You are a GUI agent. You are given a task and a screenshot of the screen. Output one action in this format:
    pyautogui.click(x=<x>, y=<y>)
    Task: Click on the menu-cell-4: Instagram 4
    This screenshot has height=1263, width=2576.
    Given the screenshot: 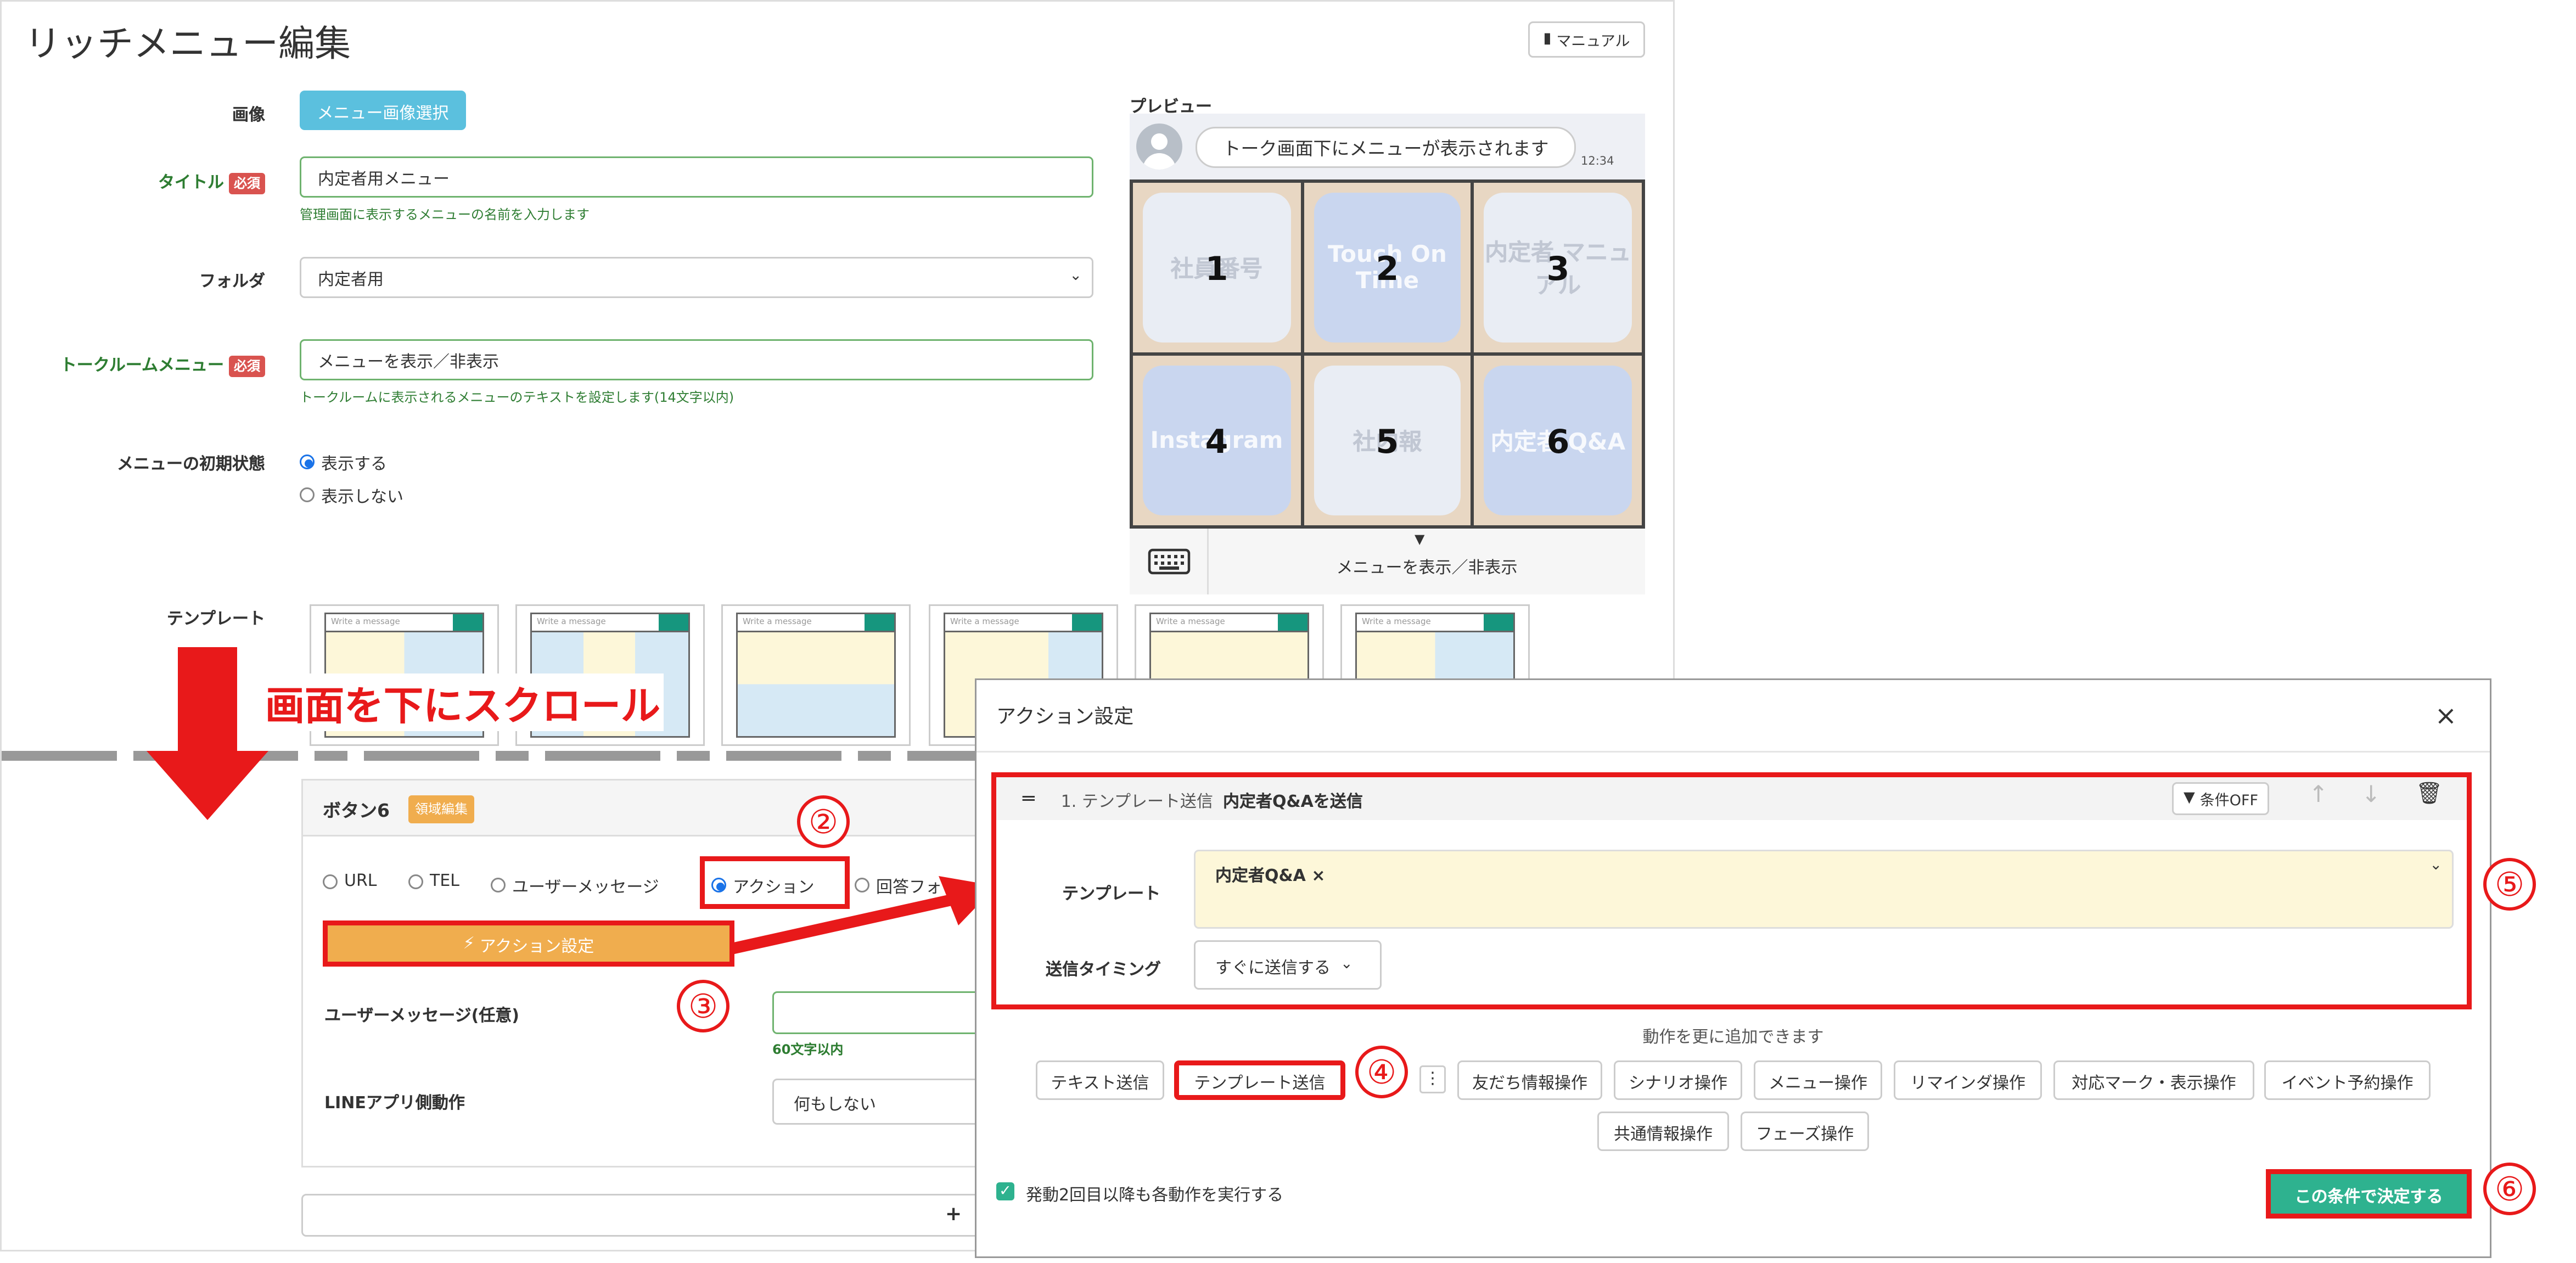 What is the action you would take?
    pyautogui.click(x=1217, y=440)
    